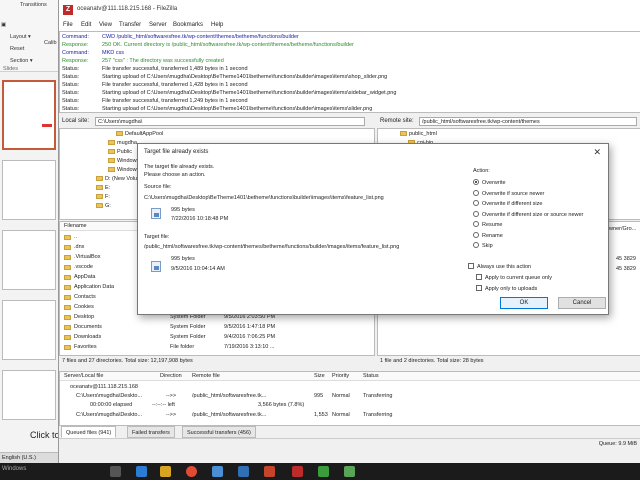 The width and height of the screenshot is (640, 480). I want to click on col-size: Size, so click(319, 376).